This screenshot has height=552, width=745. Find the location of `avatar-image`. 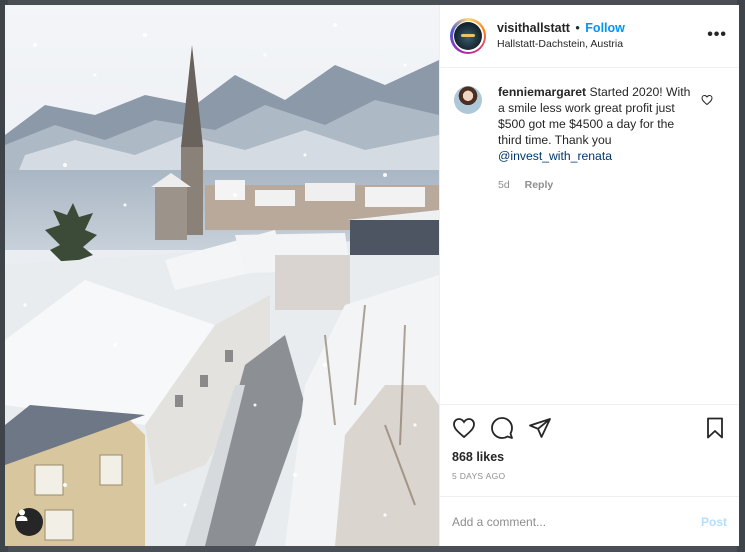

avatar-image is located at coordinates (468, 36).